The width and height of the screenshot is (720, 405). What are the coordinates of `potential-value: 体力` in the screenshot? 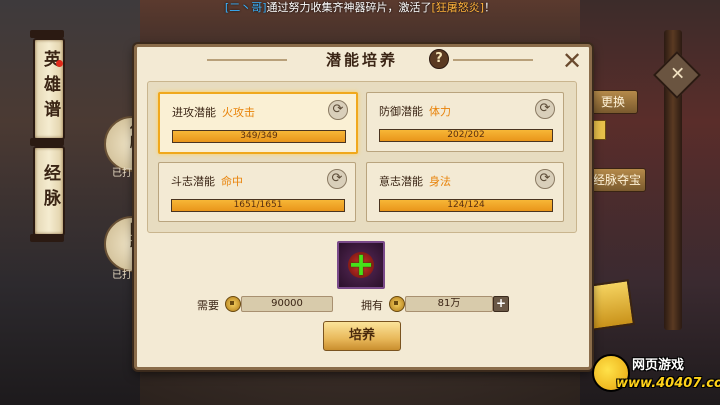 It's located at (440, 111).